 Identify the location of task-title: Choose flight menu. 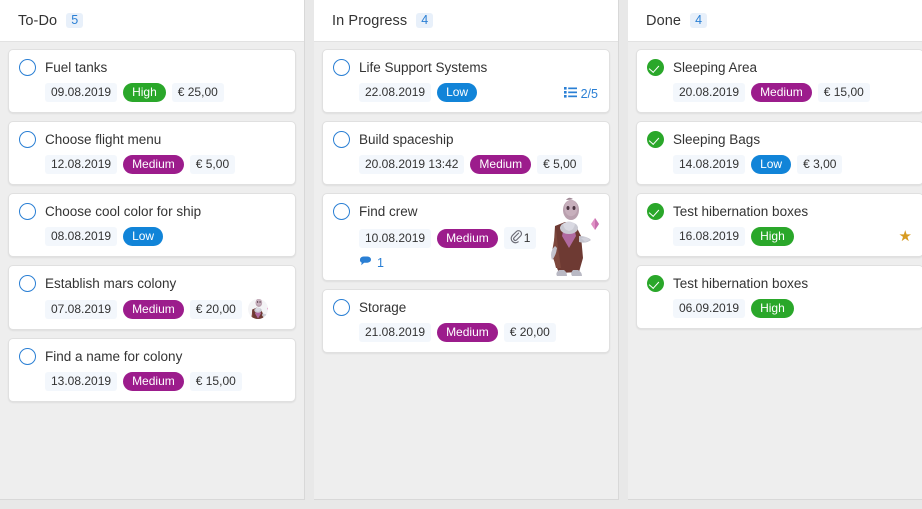
(103, 139).